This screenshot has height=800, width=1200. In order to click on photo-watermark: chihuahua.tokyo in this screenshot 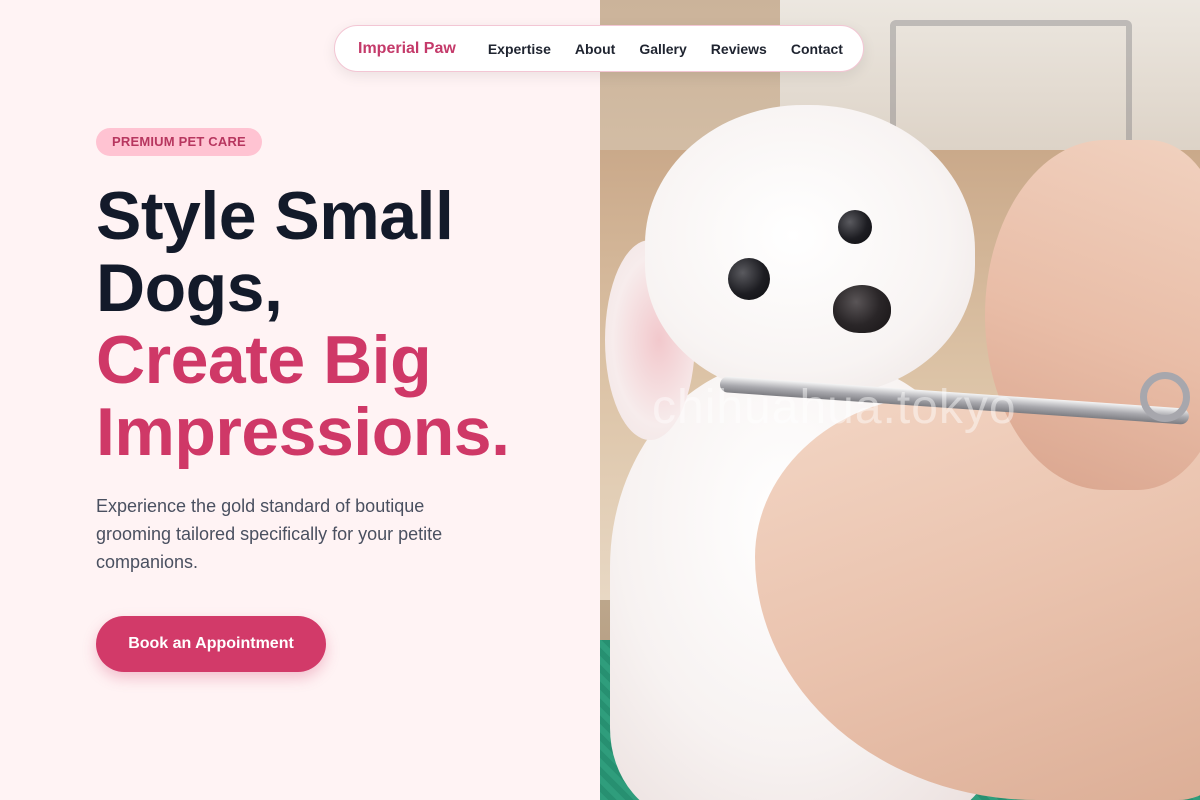, I will do `click(834, 407)`.